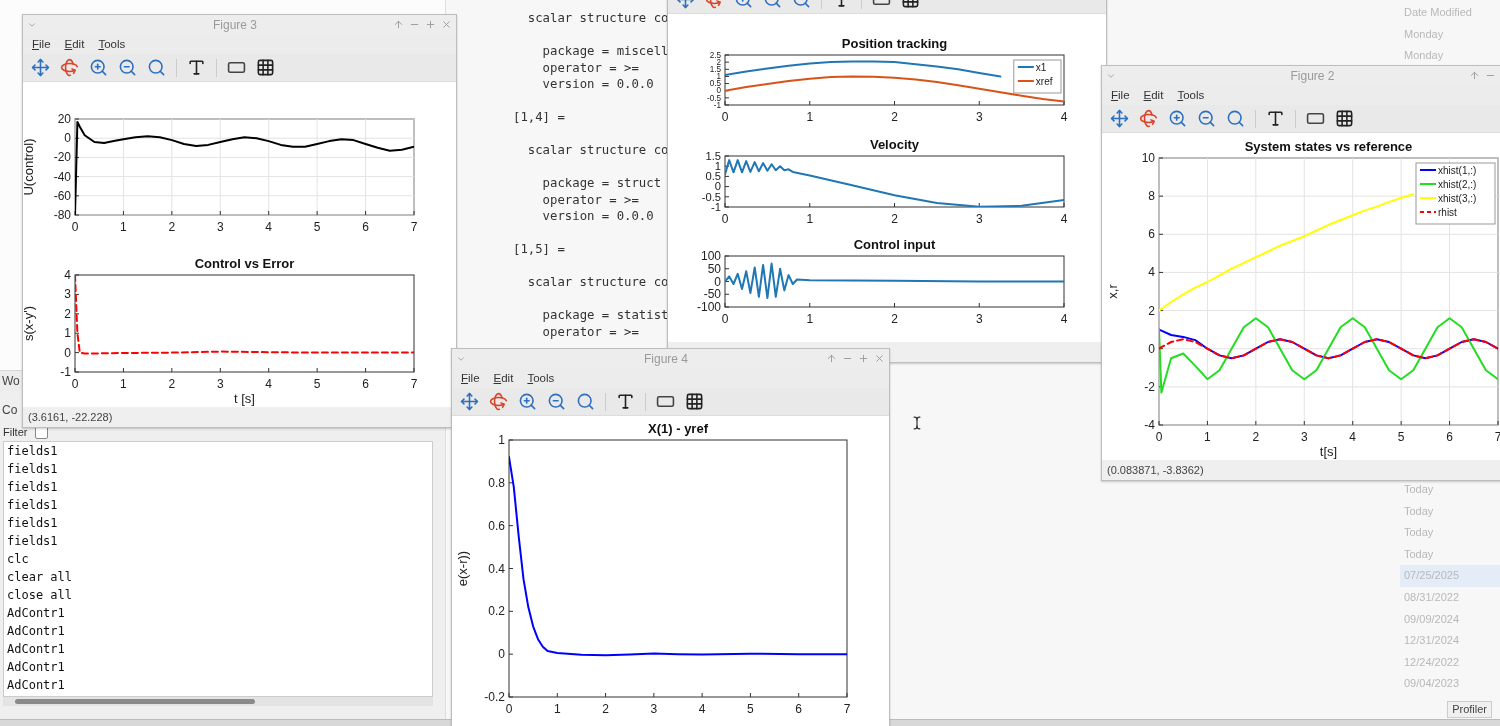  I want to click on workspace-tab: Wo, so click(11, 381).